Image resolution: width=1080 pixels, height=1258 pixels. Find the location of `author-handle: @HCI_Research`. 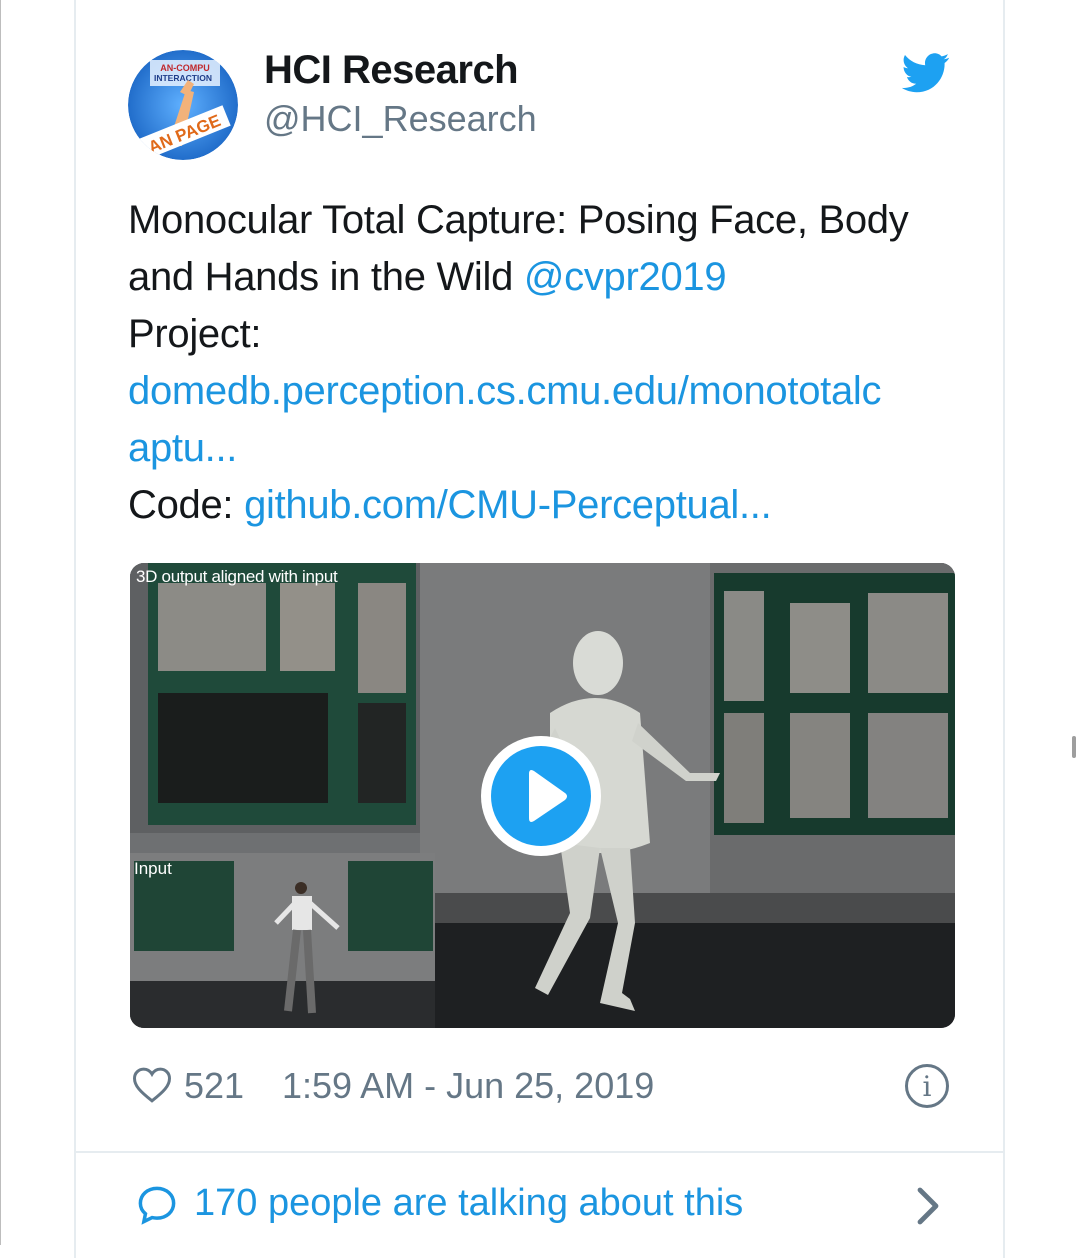

author-handle: @HCI_Research is located at coordinates (400, 119).